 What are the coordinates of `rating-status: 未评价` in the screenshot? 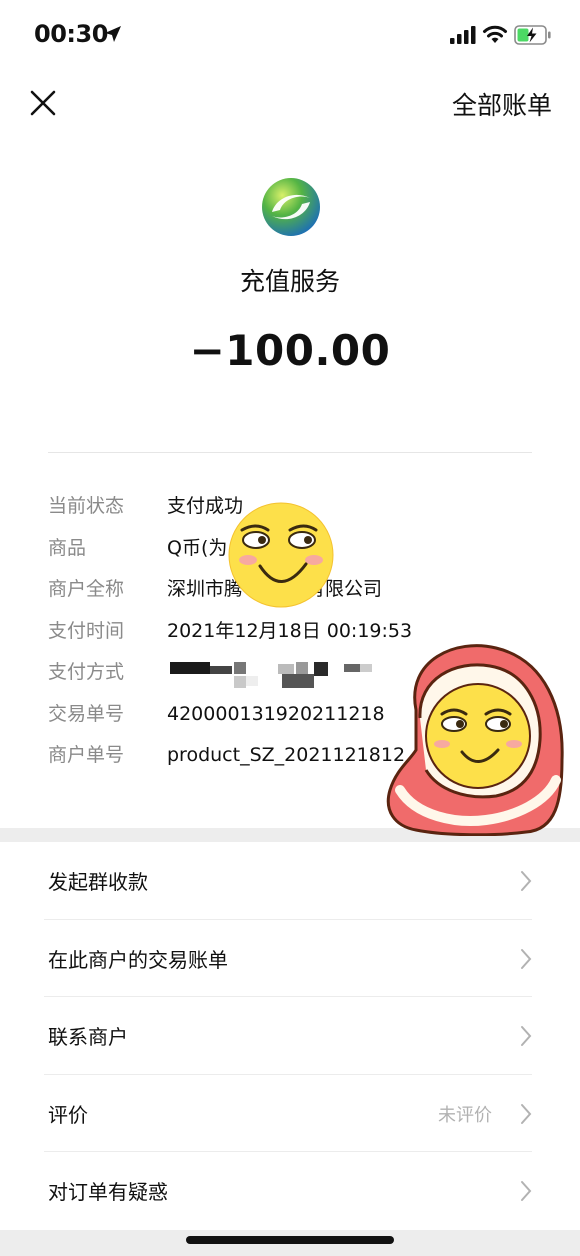 It's located at (465, 1115).